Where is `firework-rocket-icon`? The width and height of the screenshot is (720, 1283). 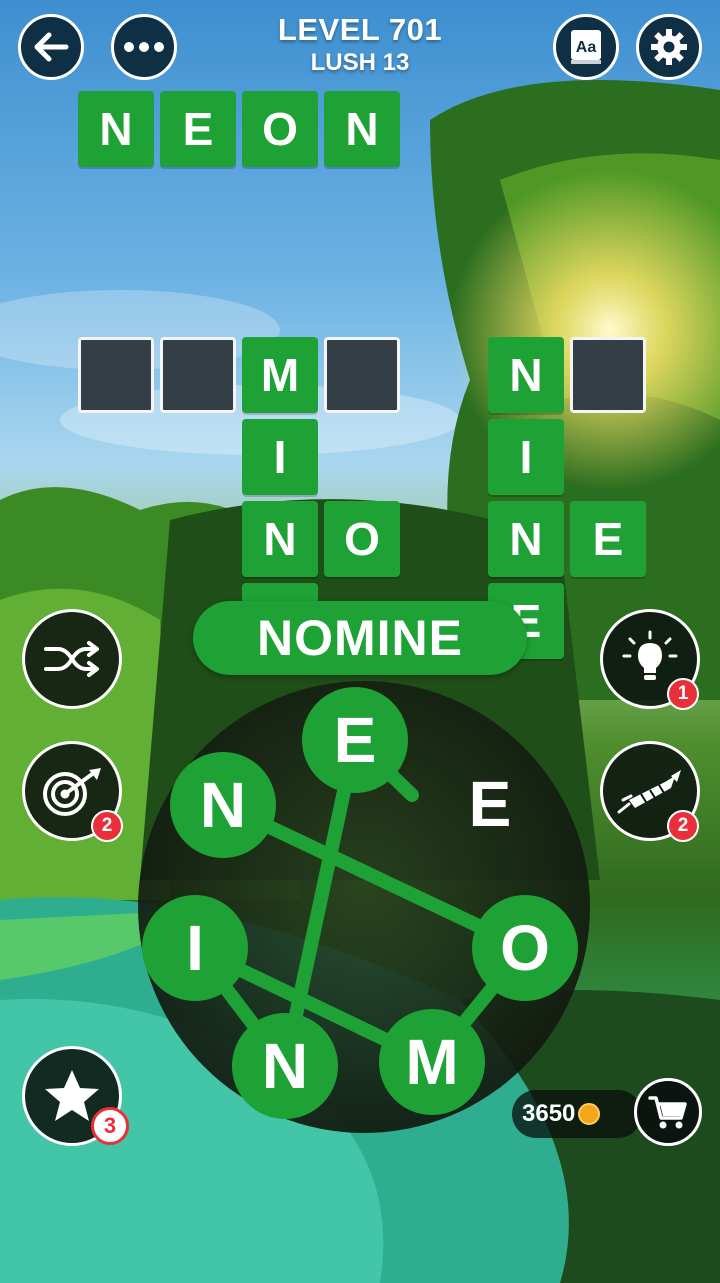 firework-rocket-icon is located at coordinates (649, 792).